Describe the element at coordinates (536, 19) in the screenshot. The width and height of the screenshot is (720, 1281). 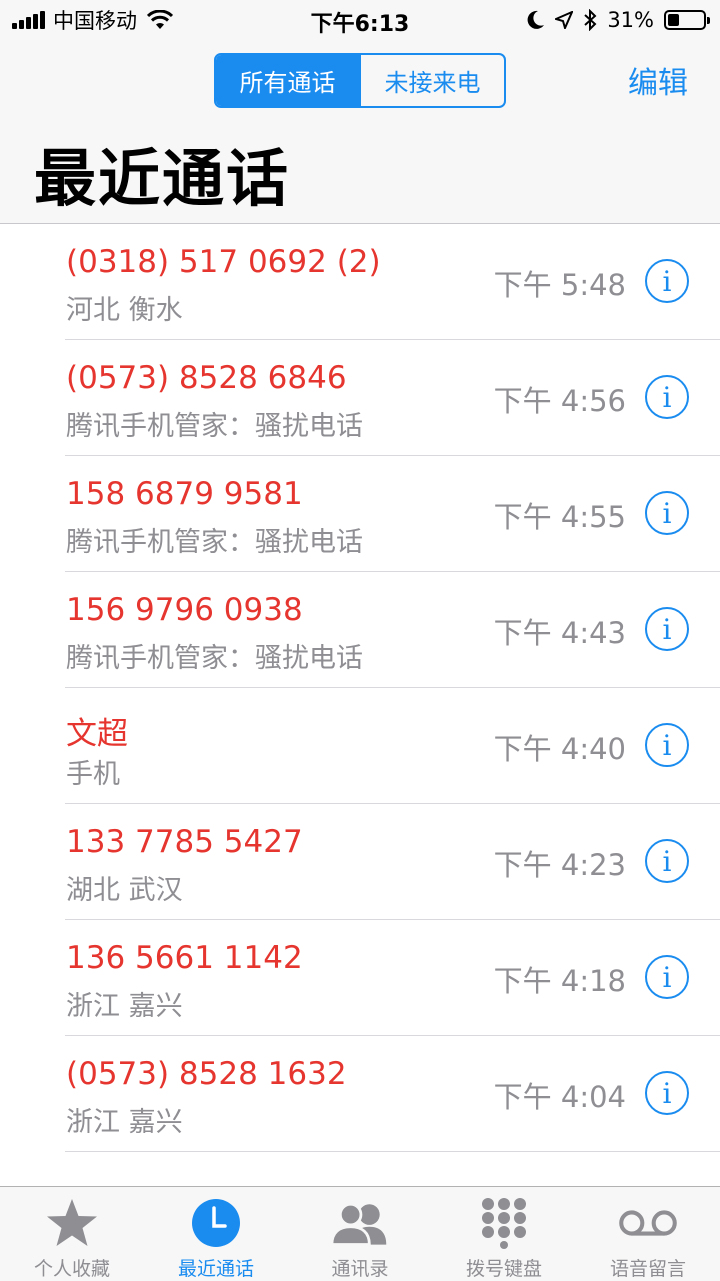
I see `moon-icon` at that location.